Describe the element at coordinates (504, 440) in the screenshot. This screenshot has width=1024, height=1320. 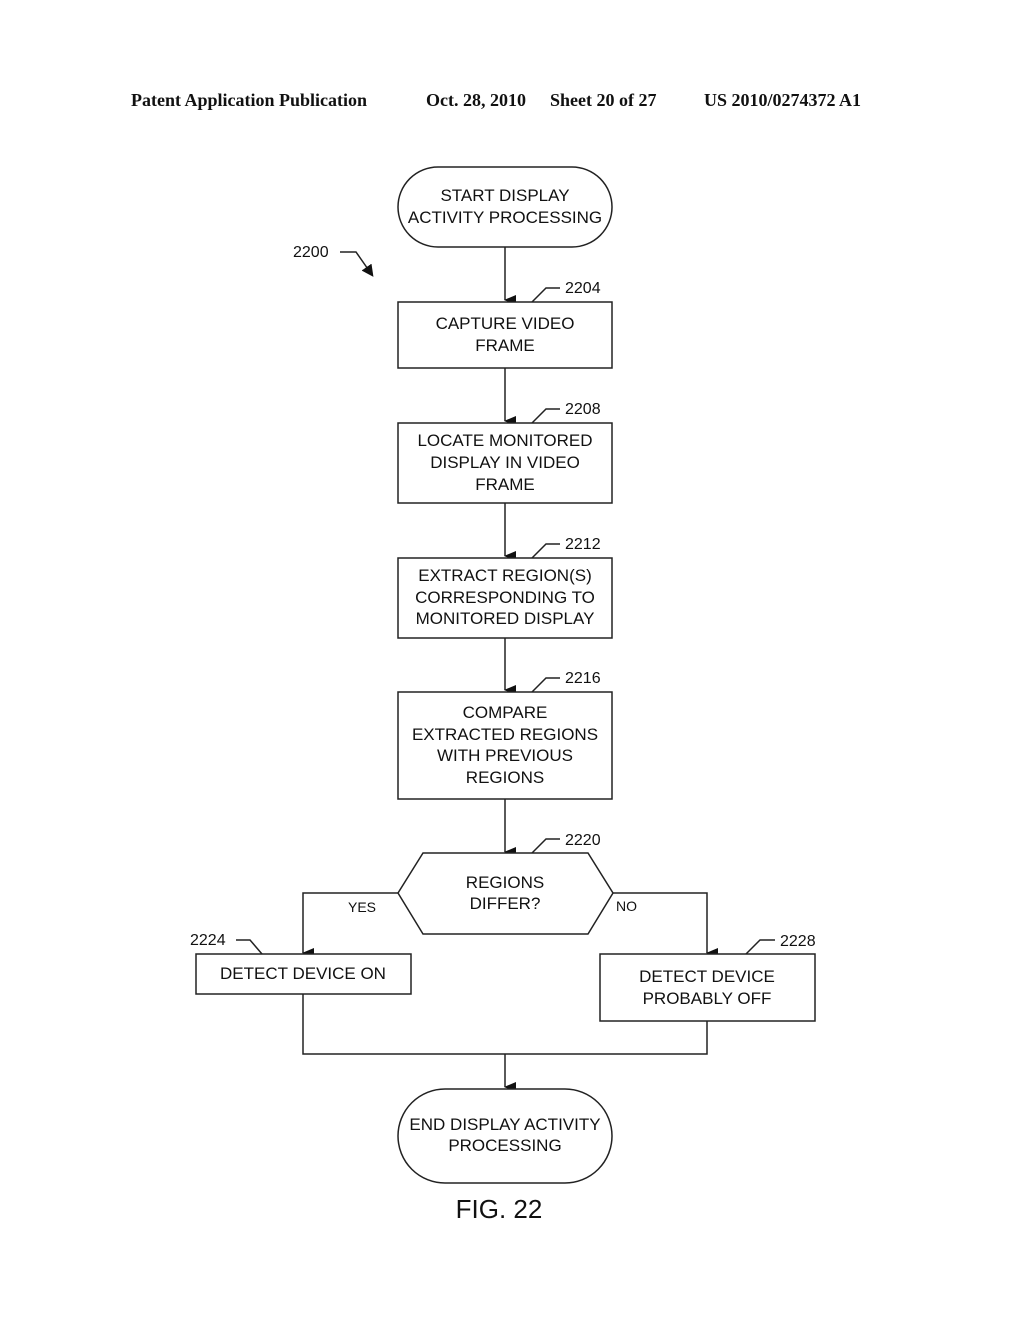
I see `locate-line-1: LOCATE MONITORED` at that location.